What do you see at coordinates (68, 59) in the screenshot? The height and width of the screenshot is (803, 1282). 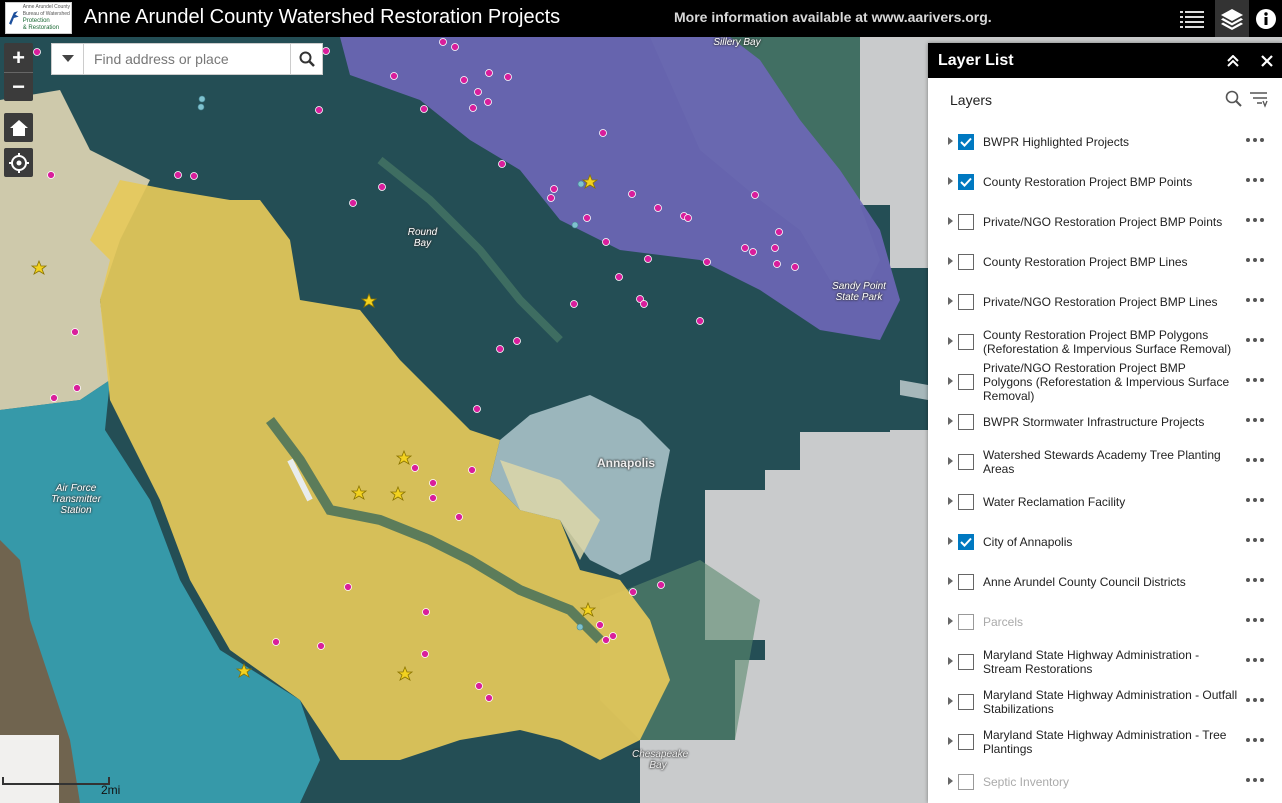 I see `search-source-dropdown` at bounding box center [68, 59].